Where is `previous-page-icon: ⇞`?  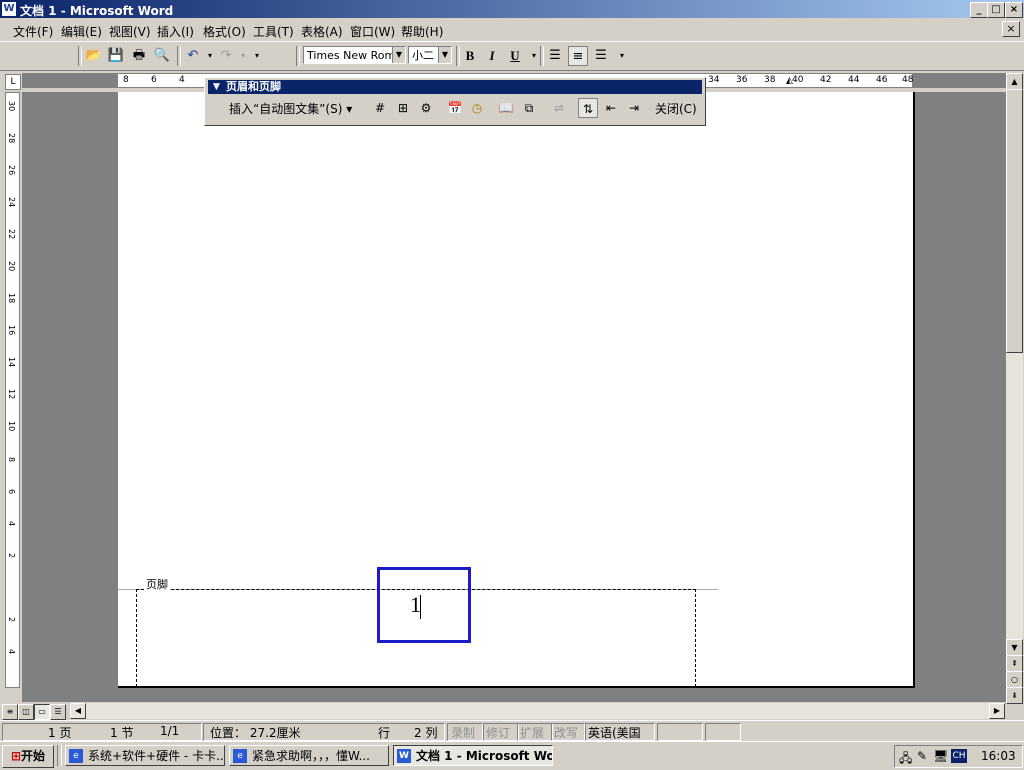 previous-page-icon: ⇞ is located at coordinates (1014, 663).